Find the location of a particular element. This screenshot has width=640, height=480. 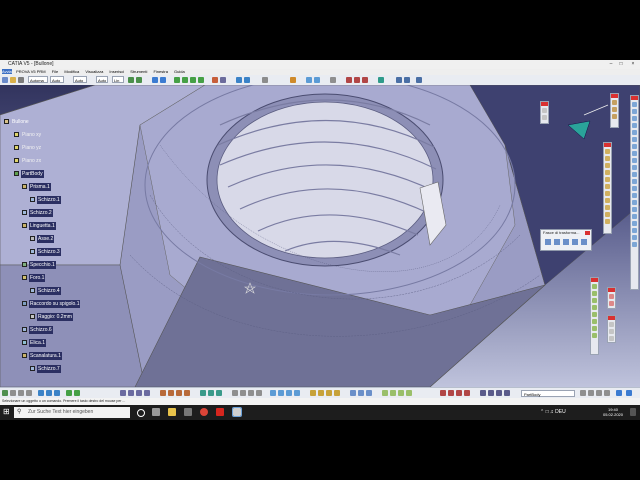

tree-node-helix: Elica.1 is located at coordinates (34, 343).